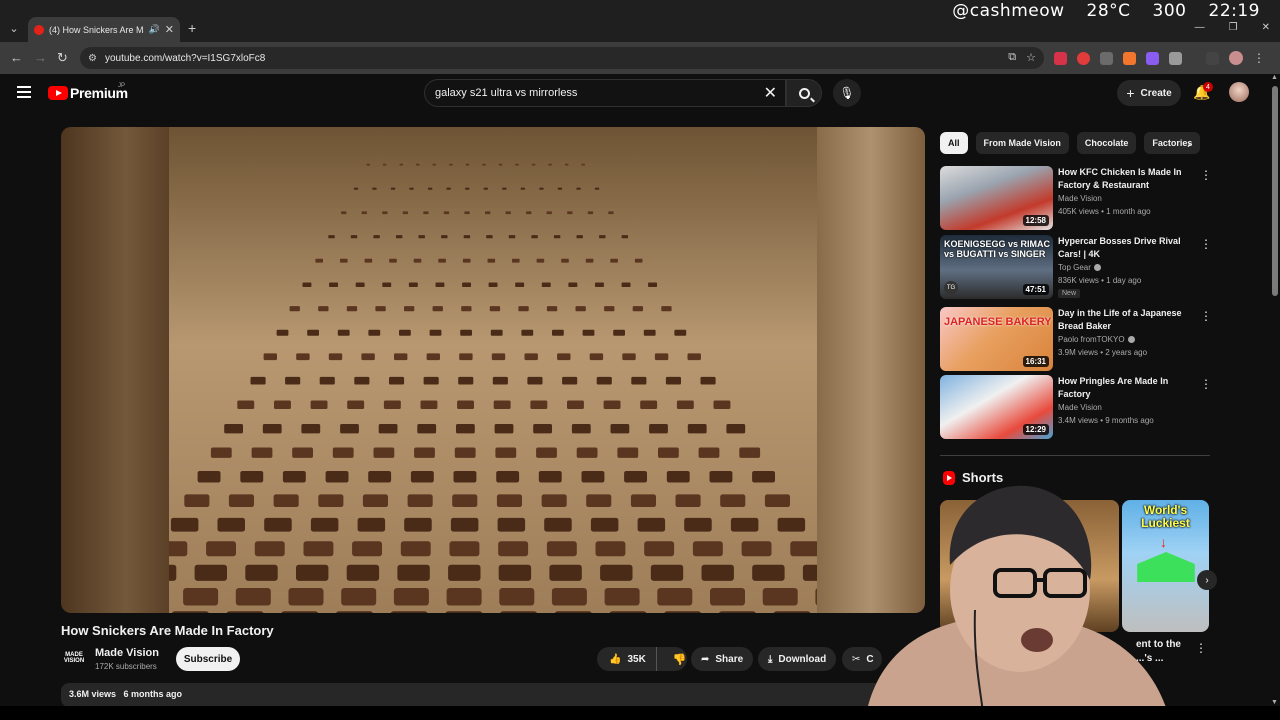 This screenshot has height=720, width=1280. I want to click on recommendation-thumbnail: 12:58, so click(996, 198).